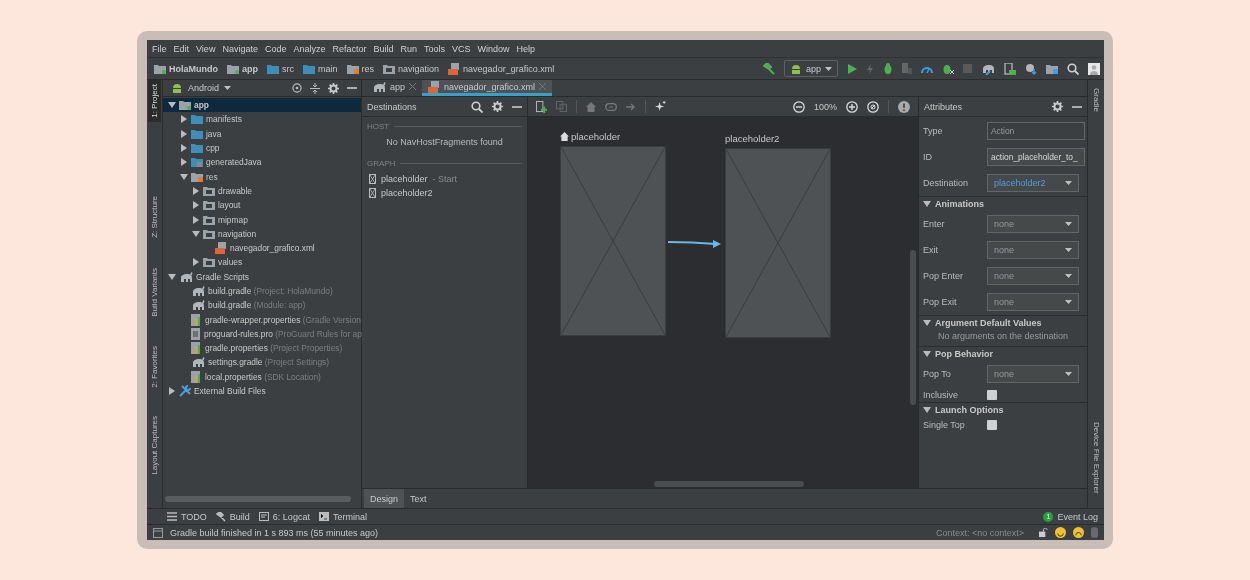 The image size is (1250, 580). Describe the element at coordinates (487, 88) in the screenshot. I see `editor-tab: navegador_grafico.xml` at that location.